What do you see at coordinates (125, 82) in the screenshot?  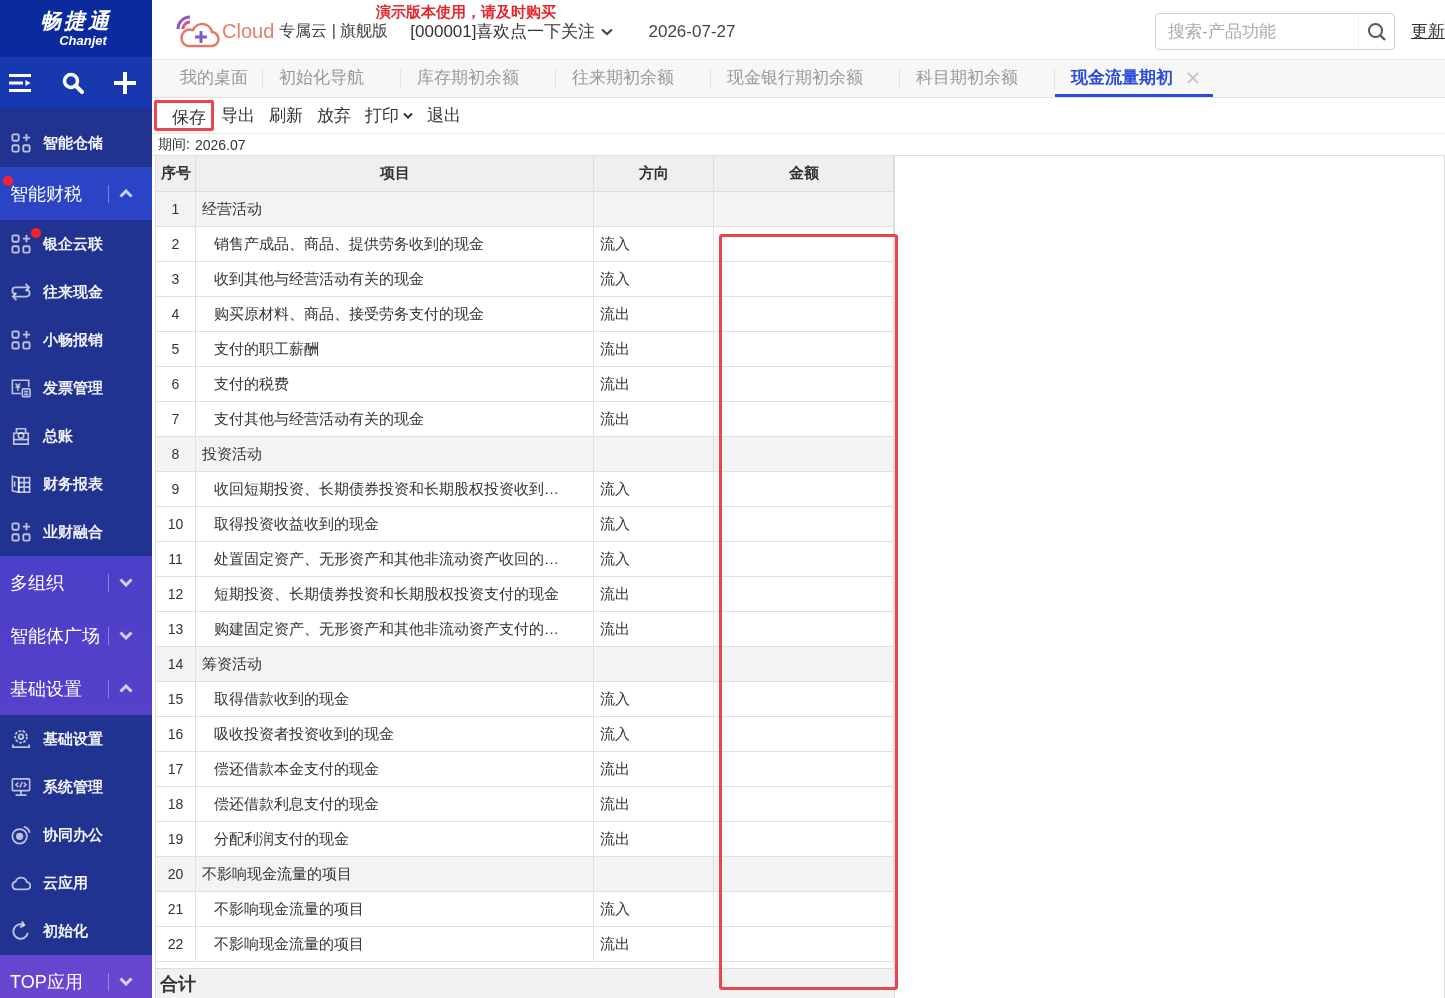 I see `plus-icon` at bounding box center [125, 82].